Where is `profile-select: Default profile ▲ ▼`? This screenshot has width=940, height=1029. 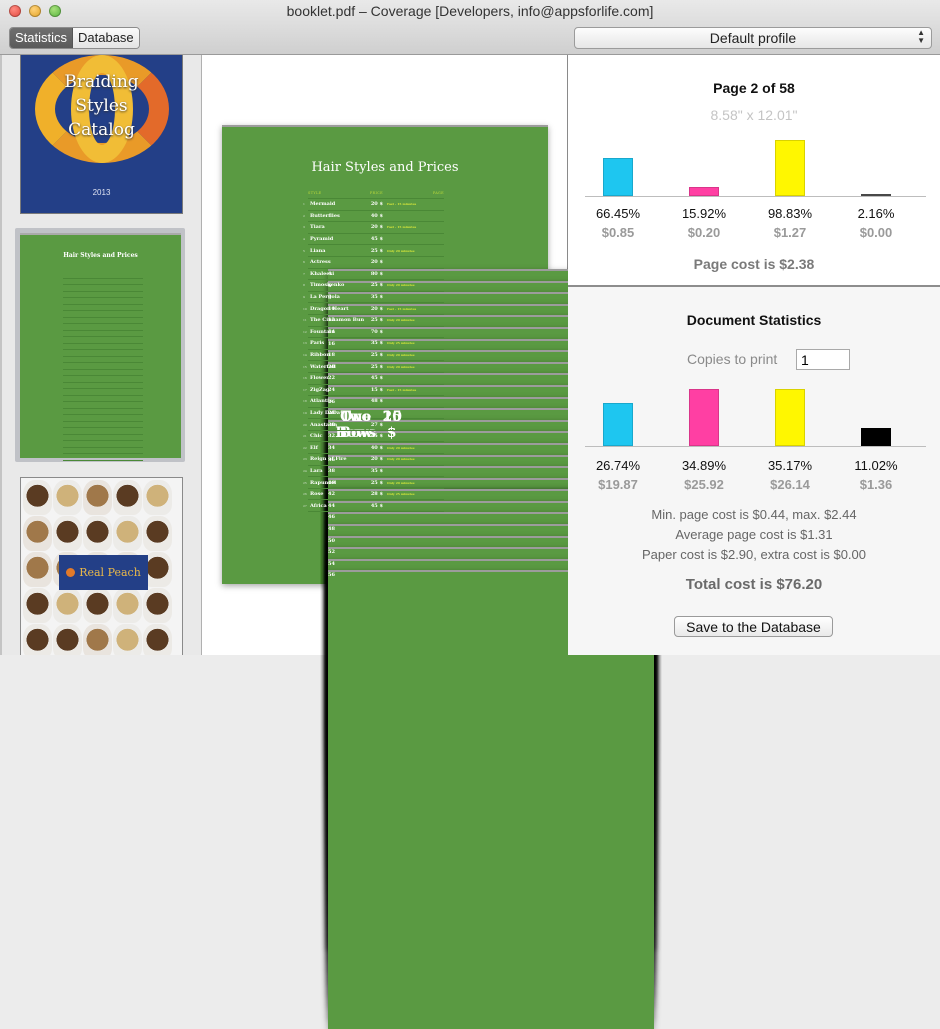
profile-select: Default profile ▲ ▼ is located at coordinates (753, 38).